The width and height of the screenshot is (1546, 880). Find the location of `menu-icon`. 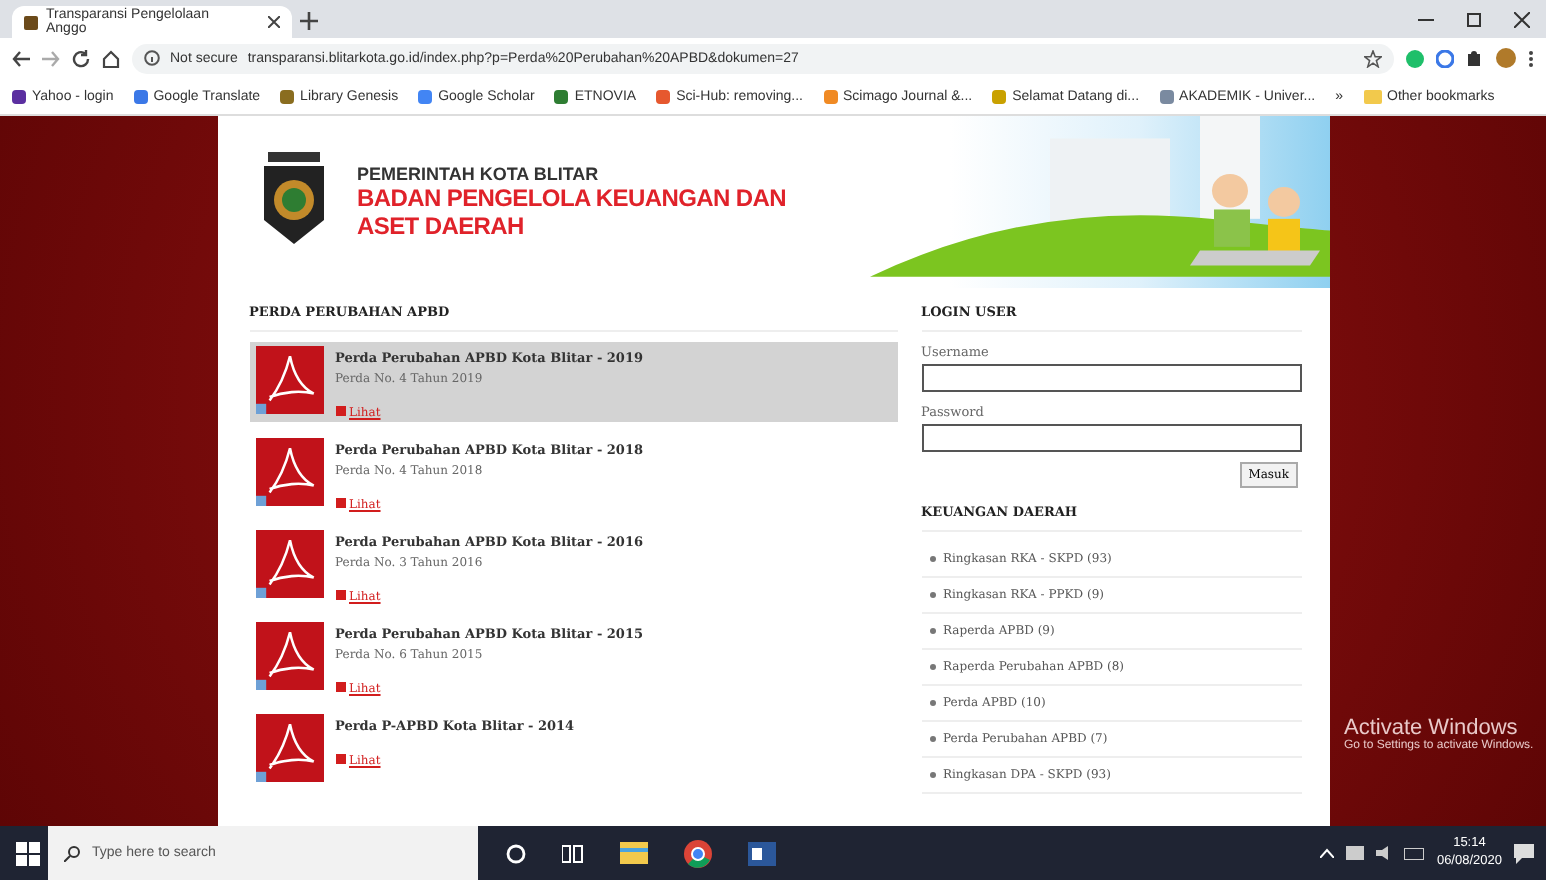

menu-icon is located at coordinates (1531, 58).